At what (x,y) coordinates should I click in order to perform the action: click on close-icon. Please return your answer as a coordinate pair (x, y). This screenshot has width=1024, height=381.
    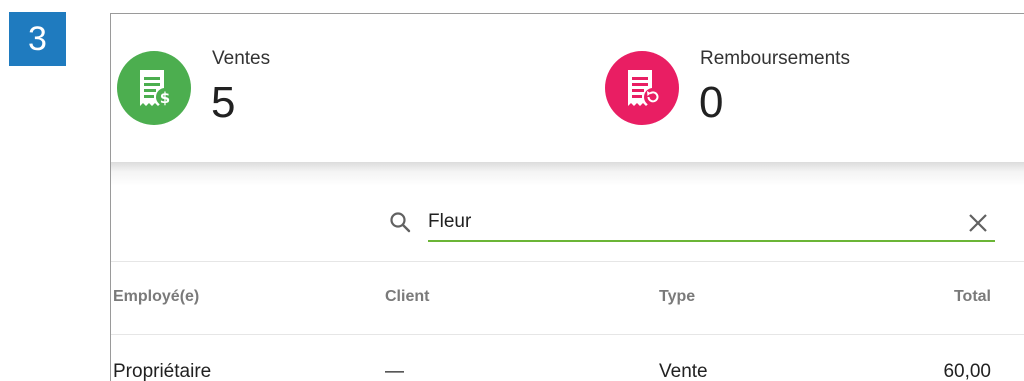
    Looking at the image, I should click on (978, 223).